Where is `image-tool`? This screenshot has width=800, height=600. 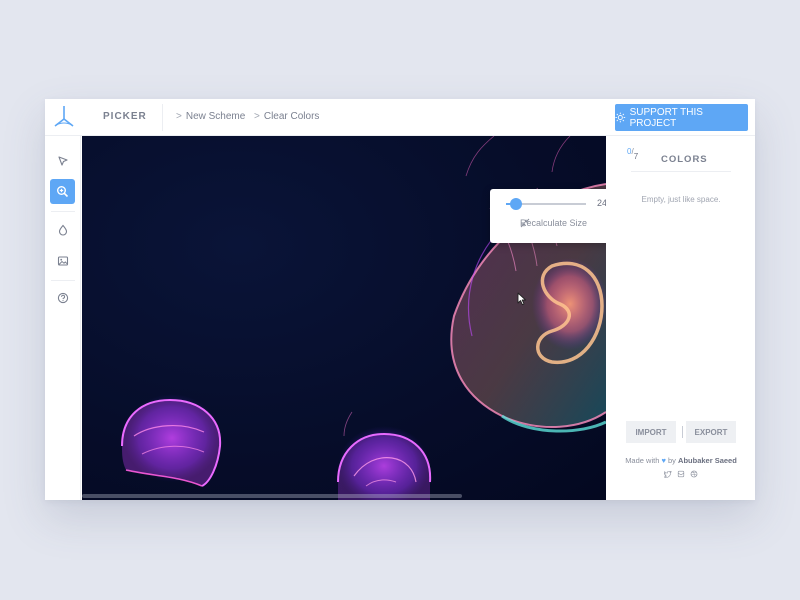
image-tool is located at coordinates (62, 260).